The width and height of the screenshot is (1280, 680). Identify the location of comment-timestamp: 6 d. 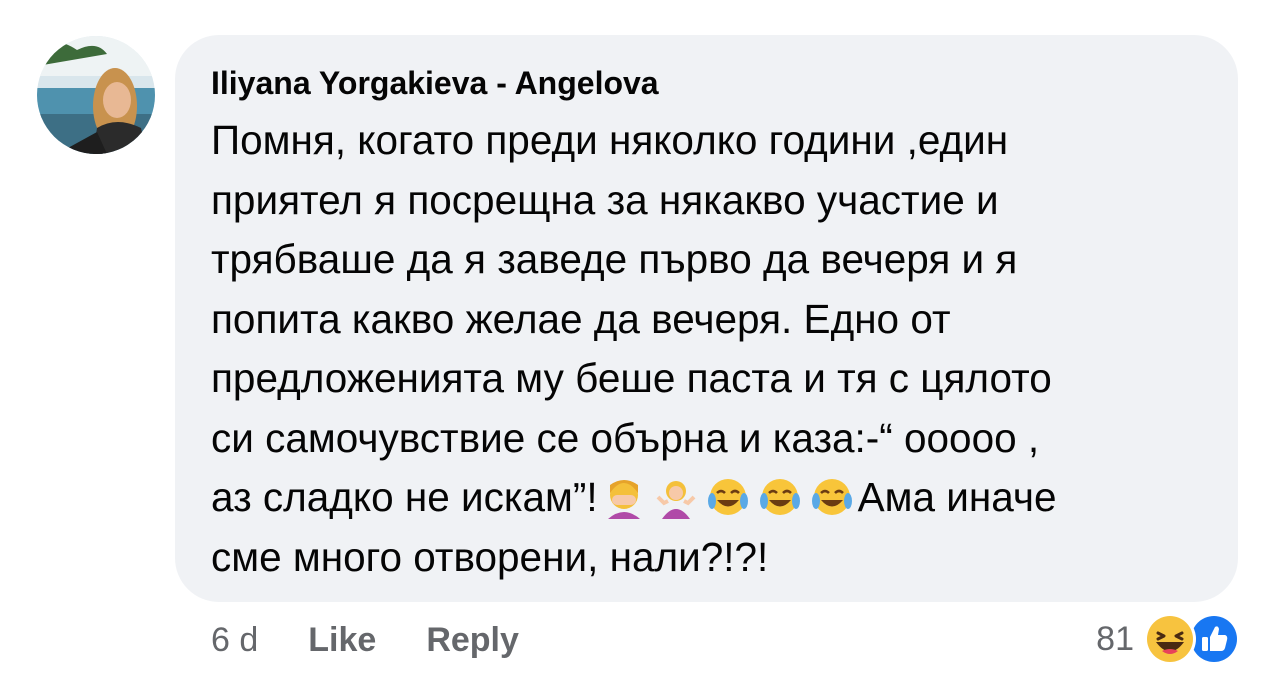
(234, 640).